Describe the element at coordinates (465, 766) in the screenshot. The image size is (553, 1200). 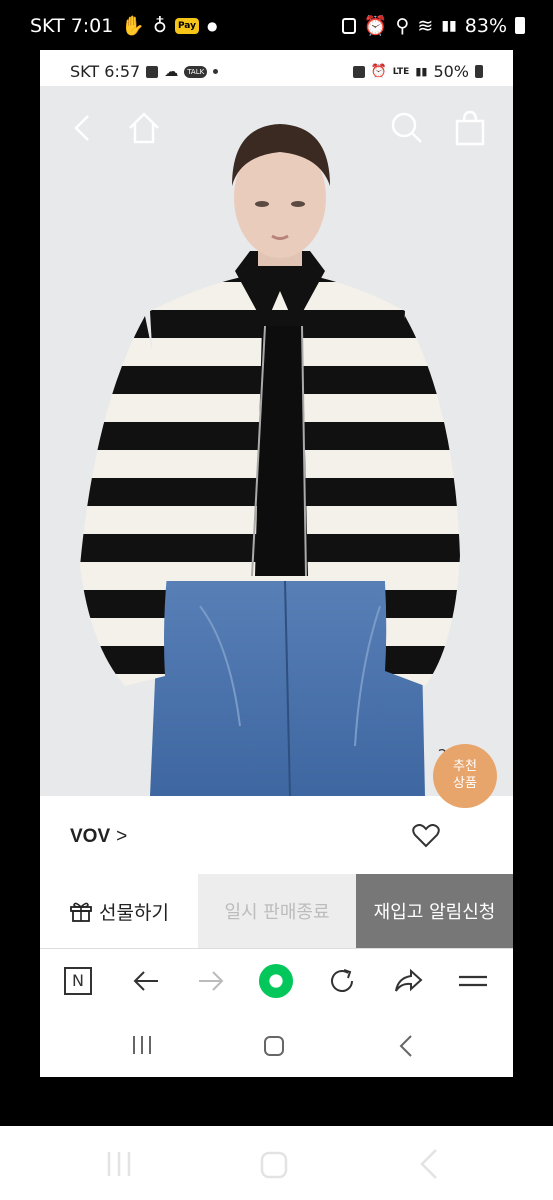
I see `recommend-line1: 추천` at that location.